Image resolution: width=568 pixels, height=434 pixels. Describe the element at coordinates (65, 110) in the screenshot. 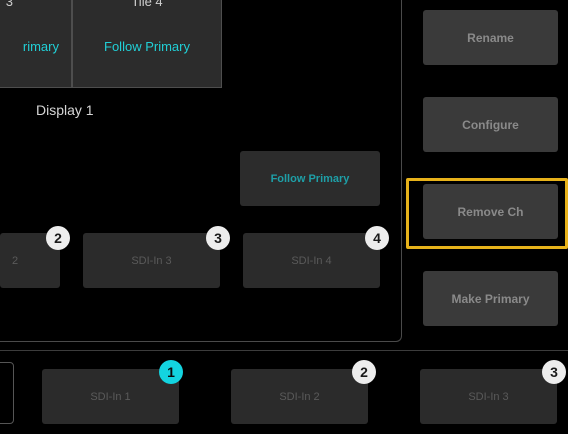

I see `display-label: Display 1` at that location.